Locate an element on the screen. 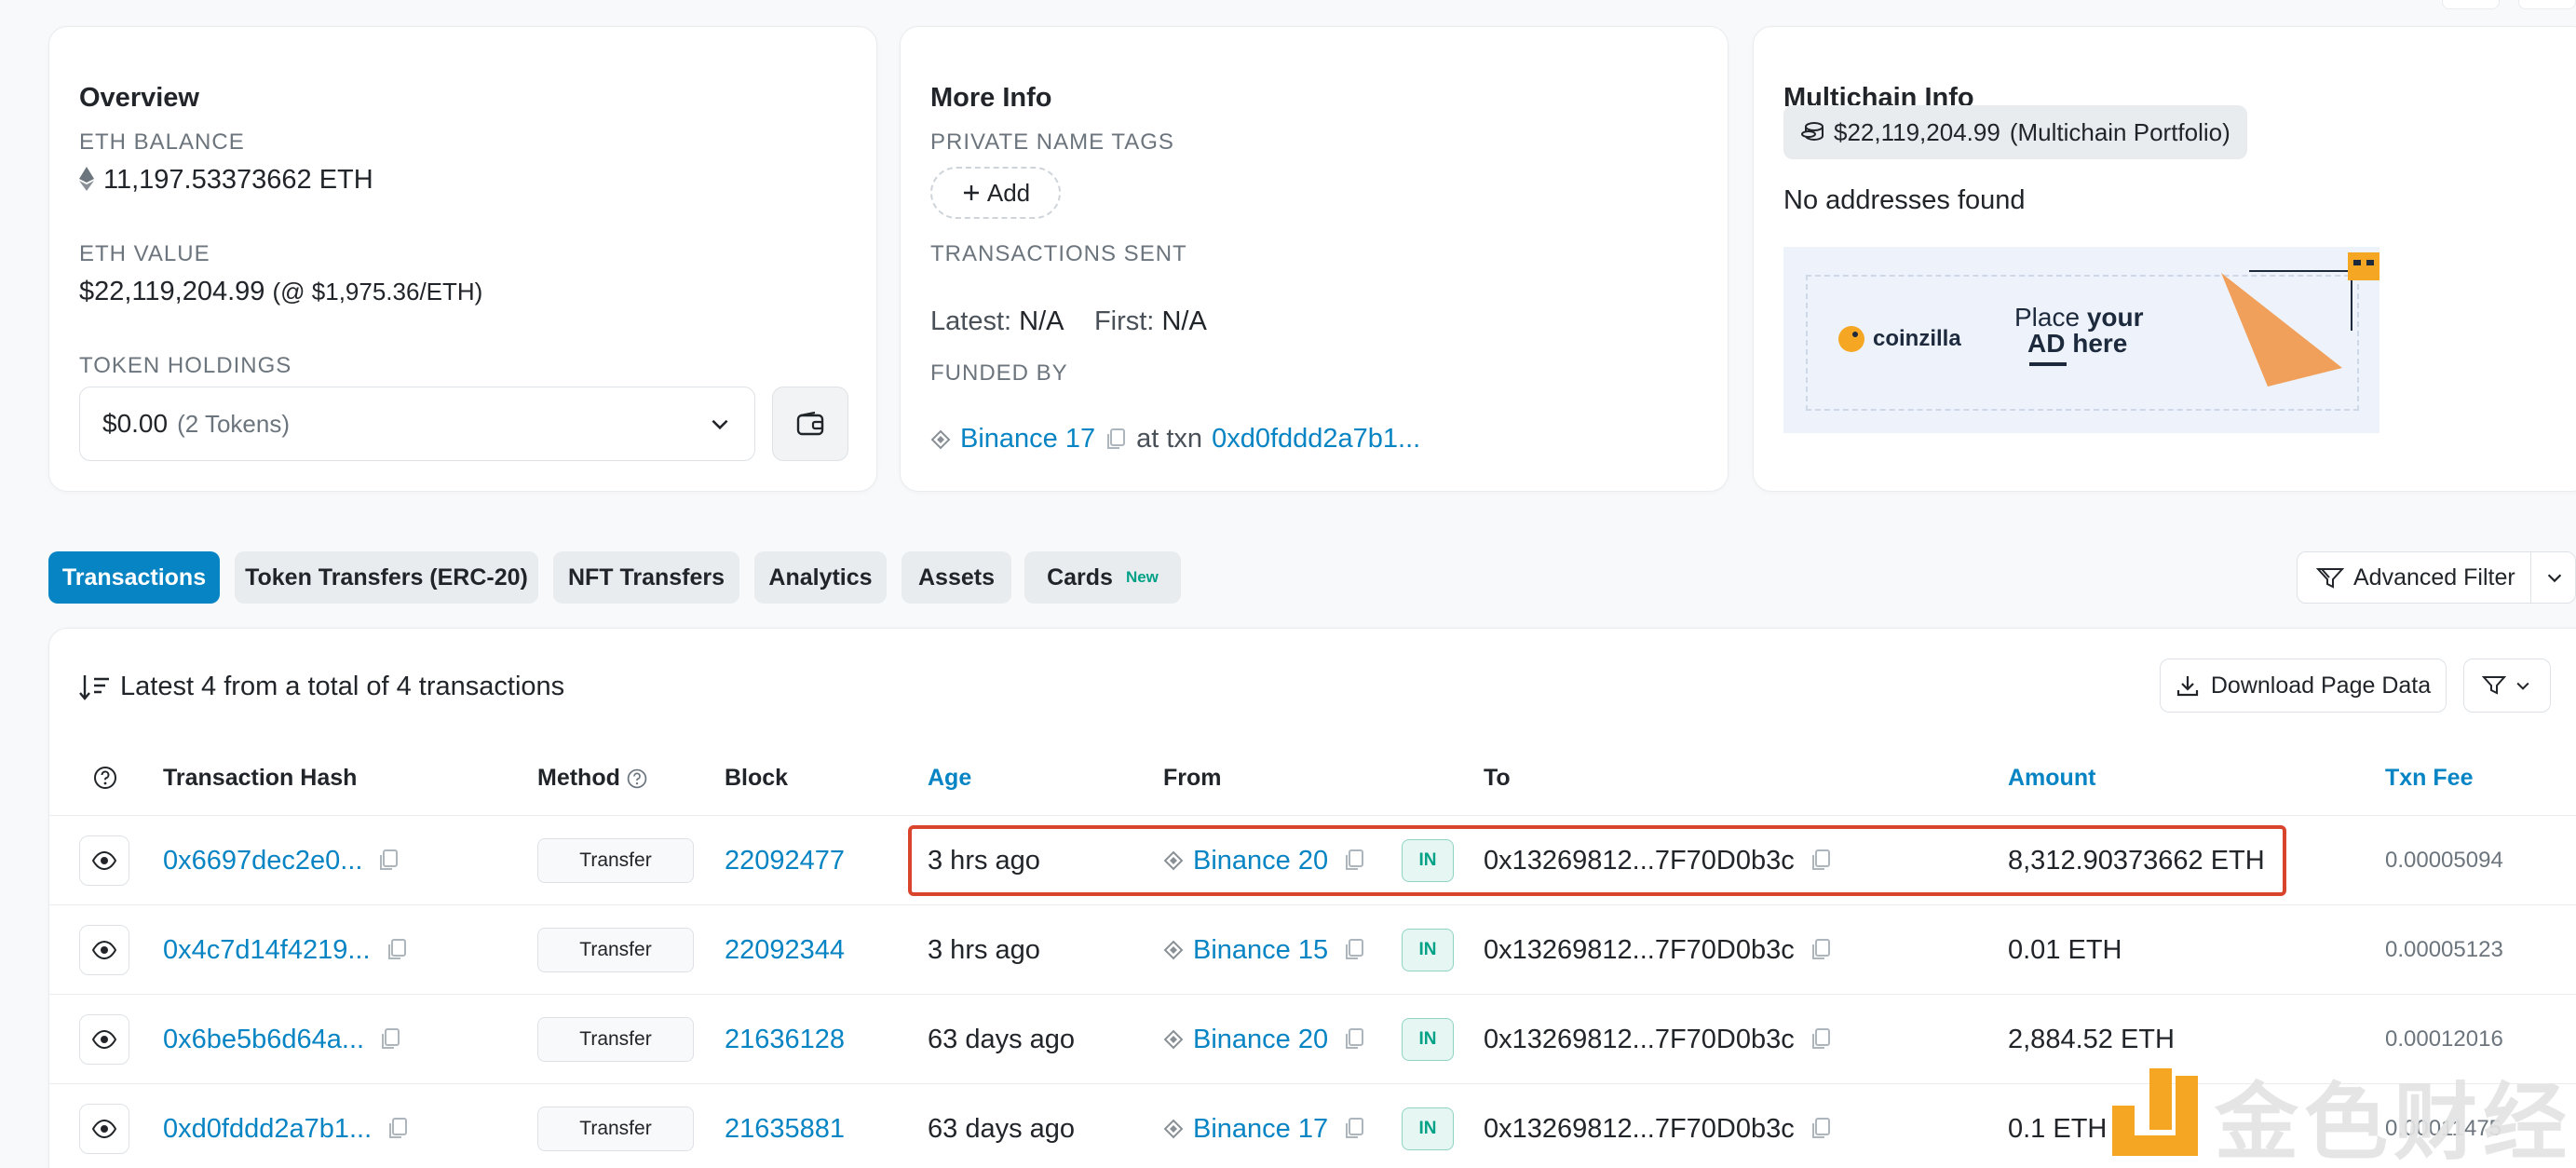 Image resolution: width=2576 pixels, height=1168 pixels. amount-value: 8,312.90373662 ETH is located at coordinates (2136, 860).